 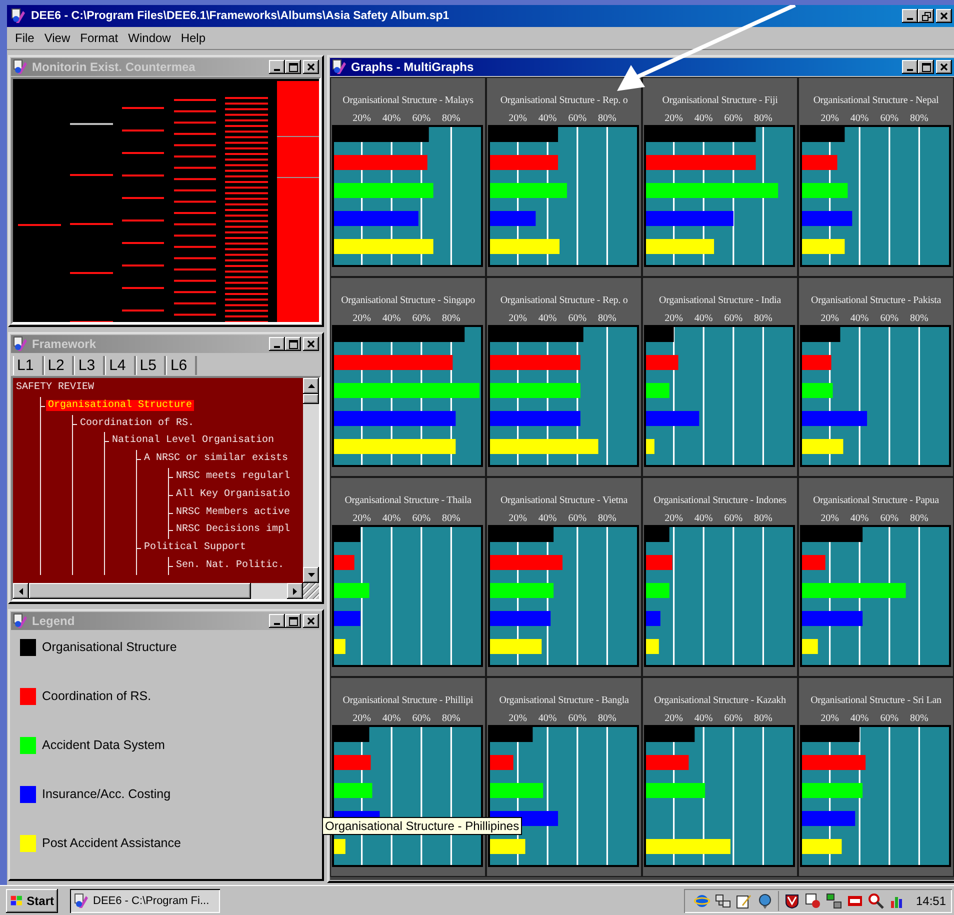 I want to click on menu-item: File, so click(x=25, y=38).